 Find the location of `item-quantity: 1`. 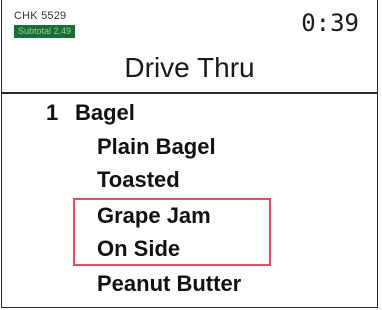

item-quantity: 1 is located at coordinates (52, 112).